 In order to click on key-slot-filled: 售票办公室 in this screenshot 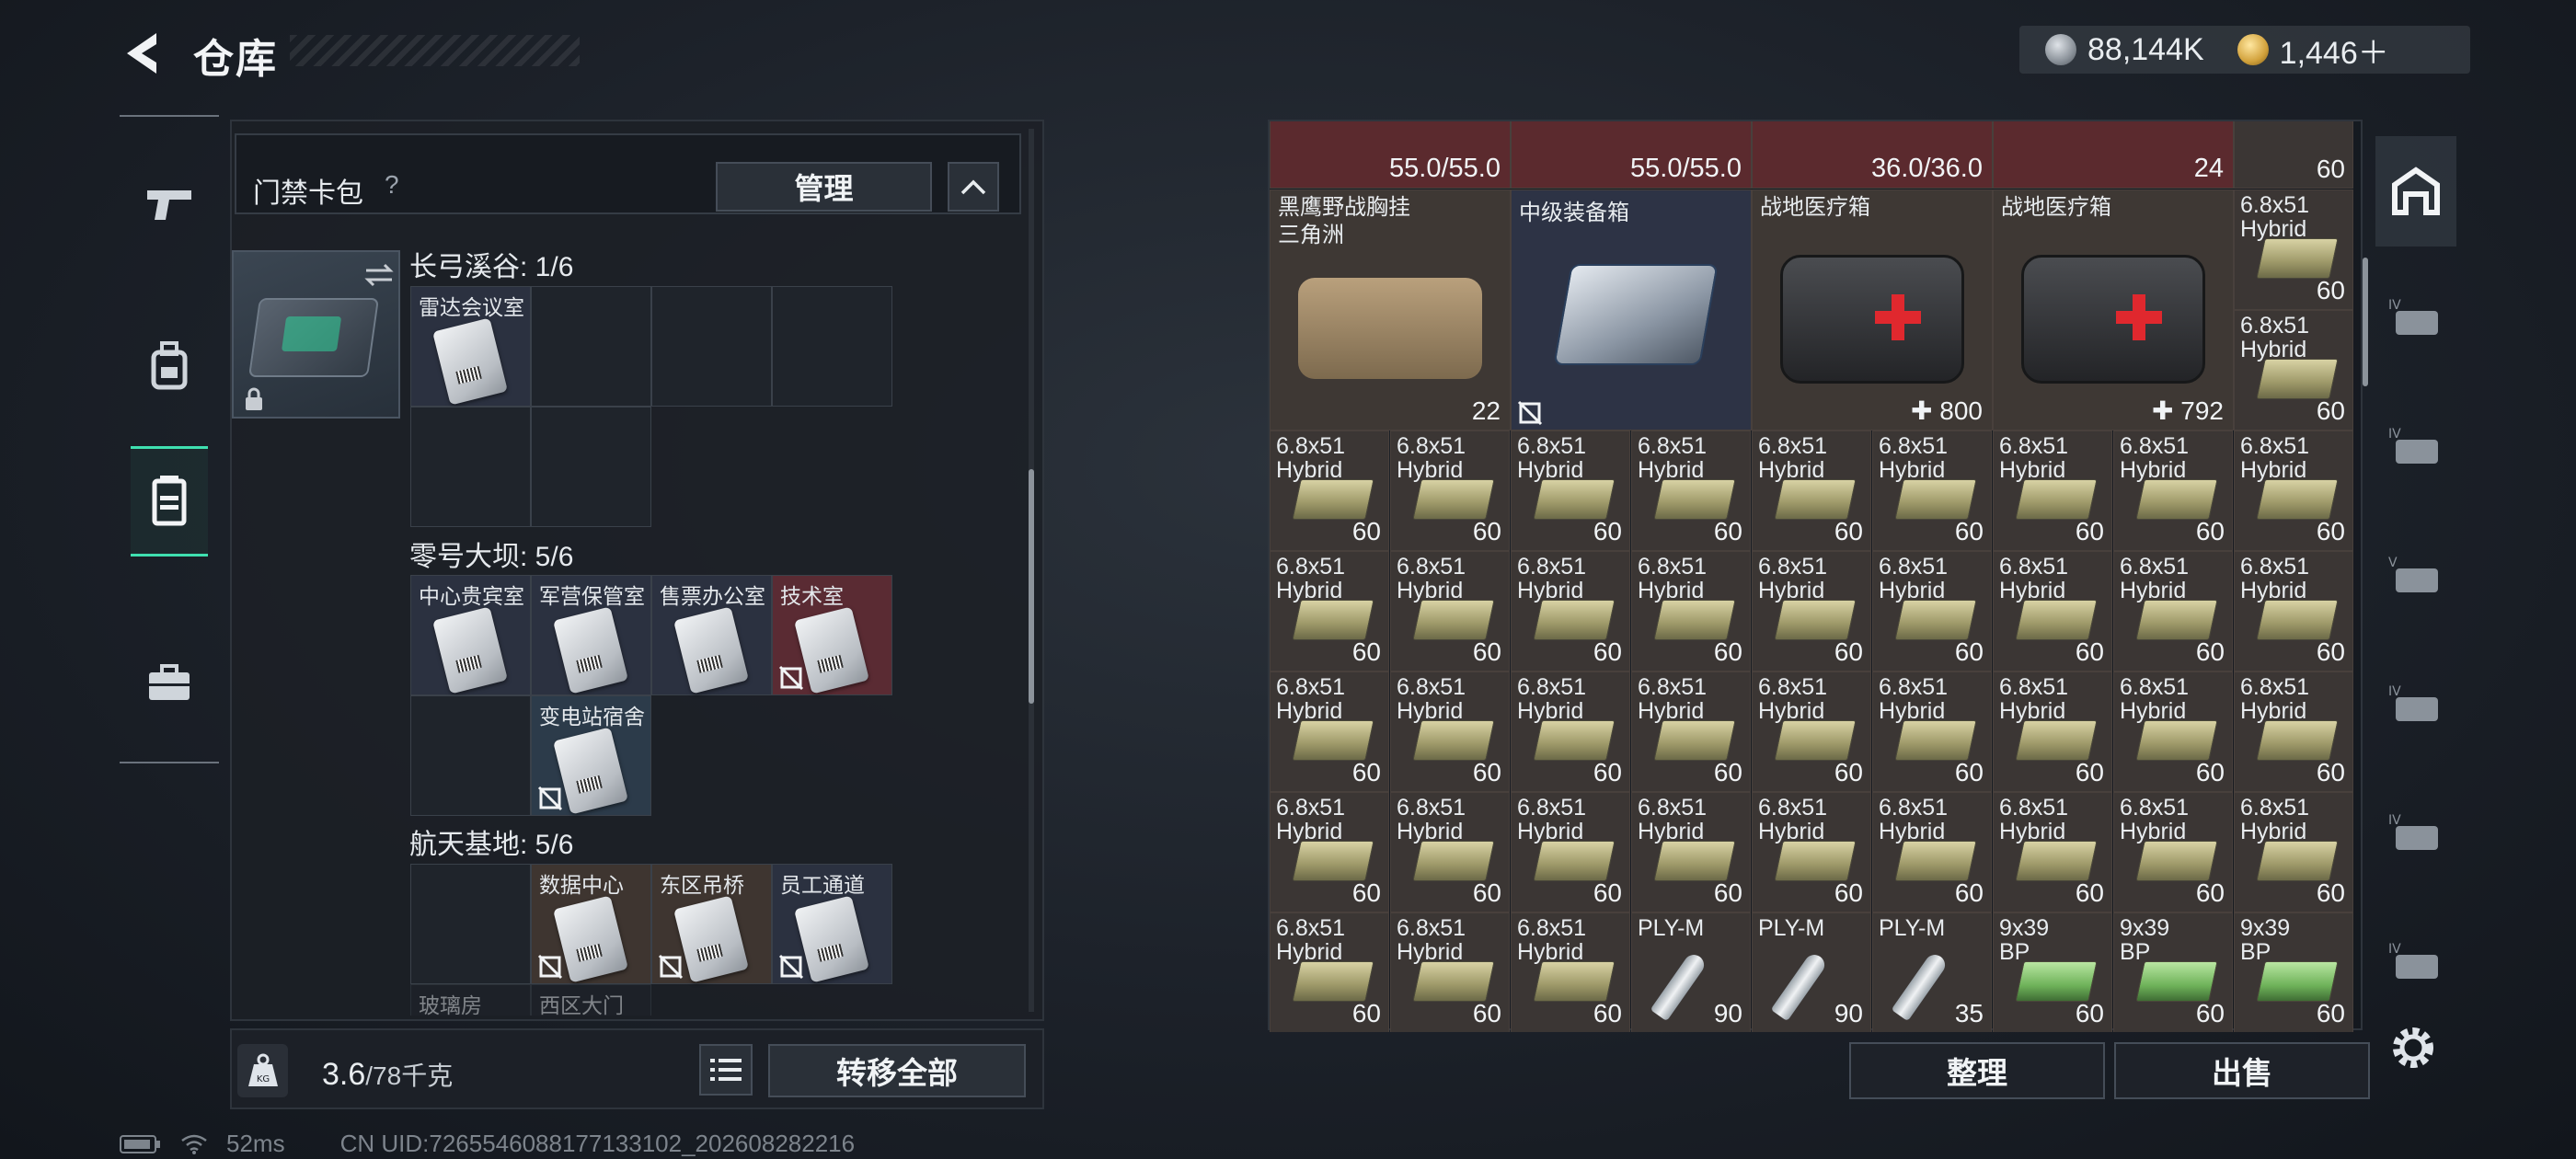, I will do `click(711, 635)`.